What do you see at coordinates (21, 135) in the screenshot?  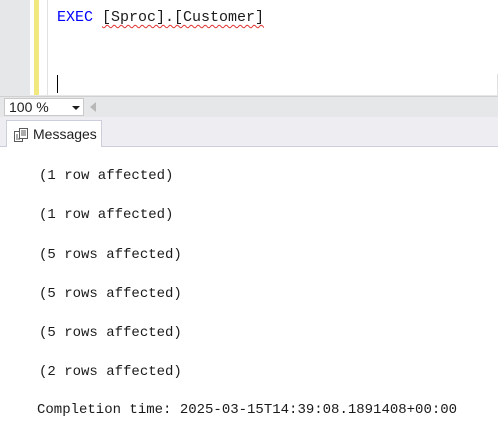 I see `messages-icon` at bounding box center [21, 135].